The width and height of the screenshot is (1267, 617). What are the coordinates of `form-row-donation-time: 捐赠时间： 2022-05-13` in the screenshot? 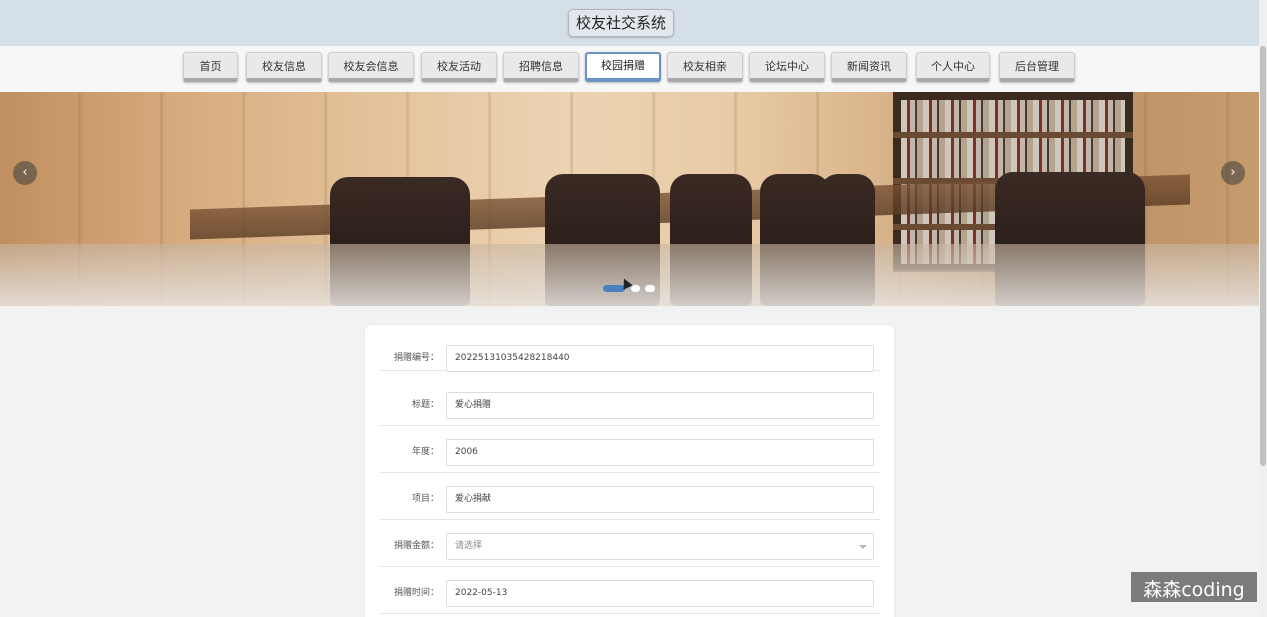 It's located at (629, 590).